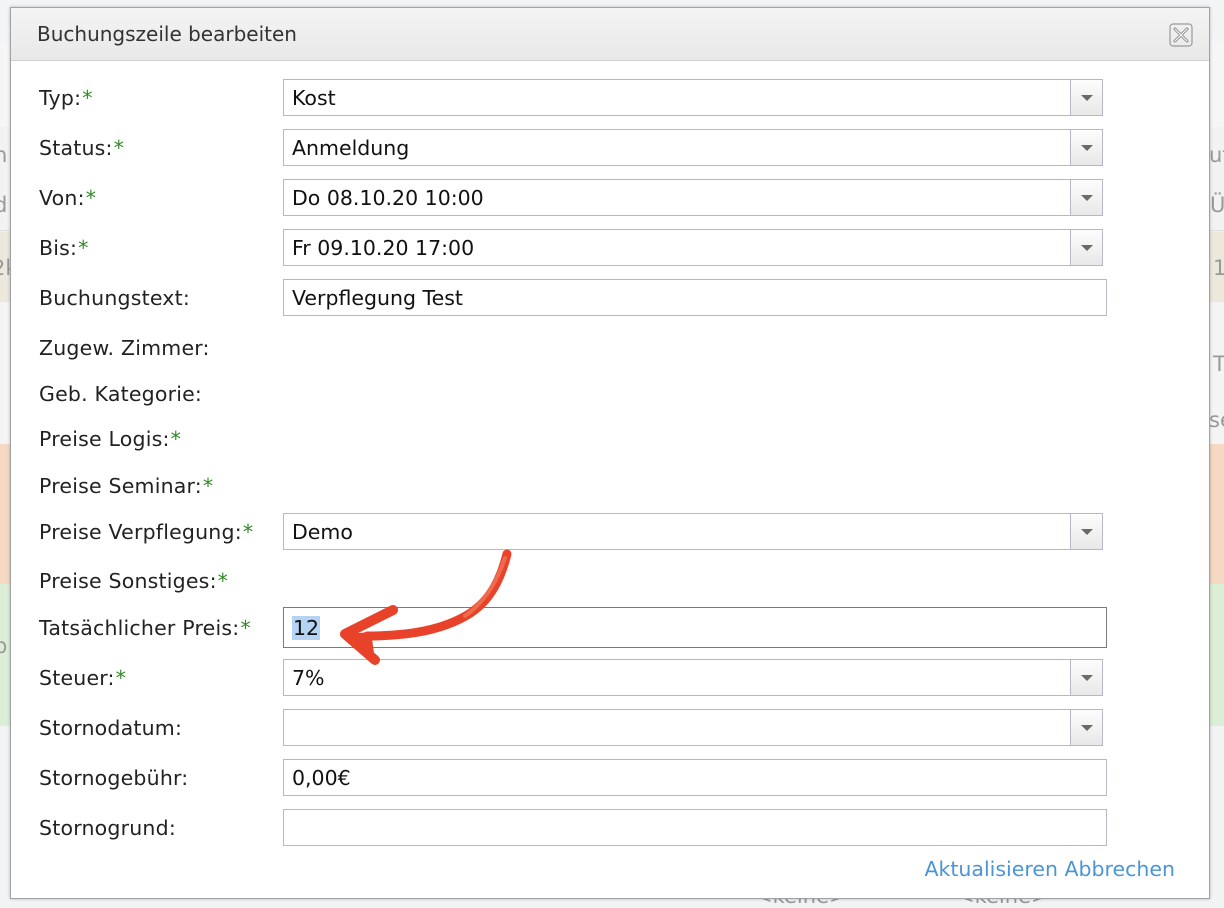  Describe the element at coordinates (1086, 727) in the screenshot. I see `stornodatum-dropdown-trigger` at that location.